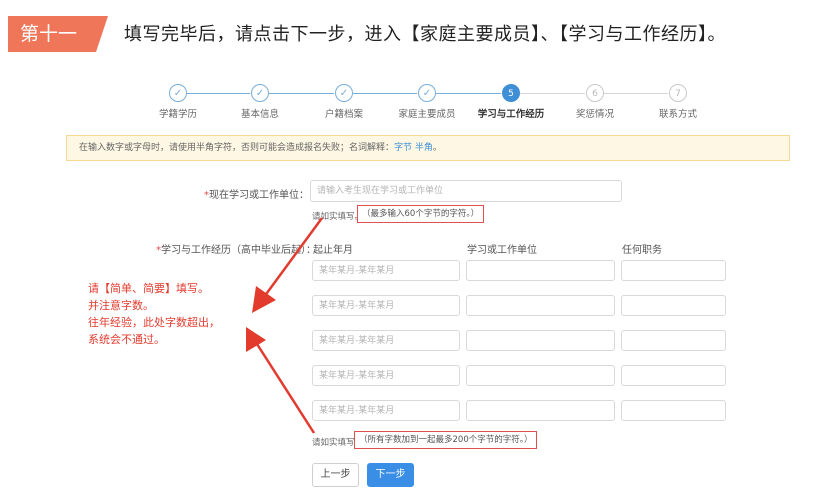 The image size is (838, 493). I want to click on notice-end: 。, so click(437, 148).